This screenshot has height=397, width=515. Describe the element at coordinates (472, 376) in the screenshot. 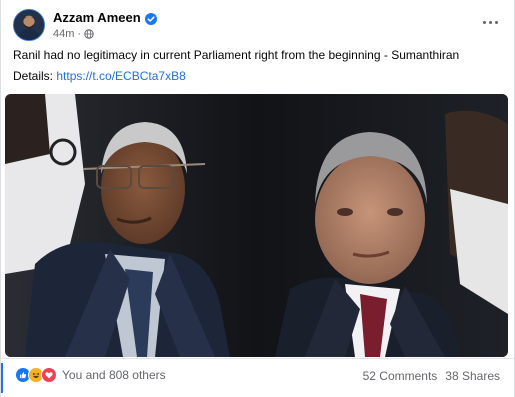

I see `shares-count: 38 Shares` at that location.